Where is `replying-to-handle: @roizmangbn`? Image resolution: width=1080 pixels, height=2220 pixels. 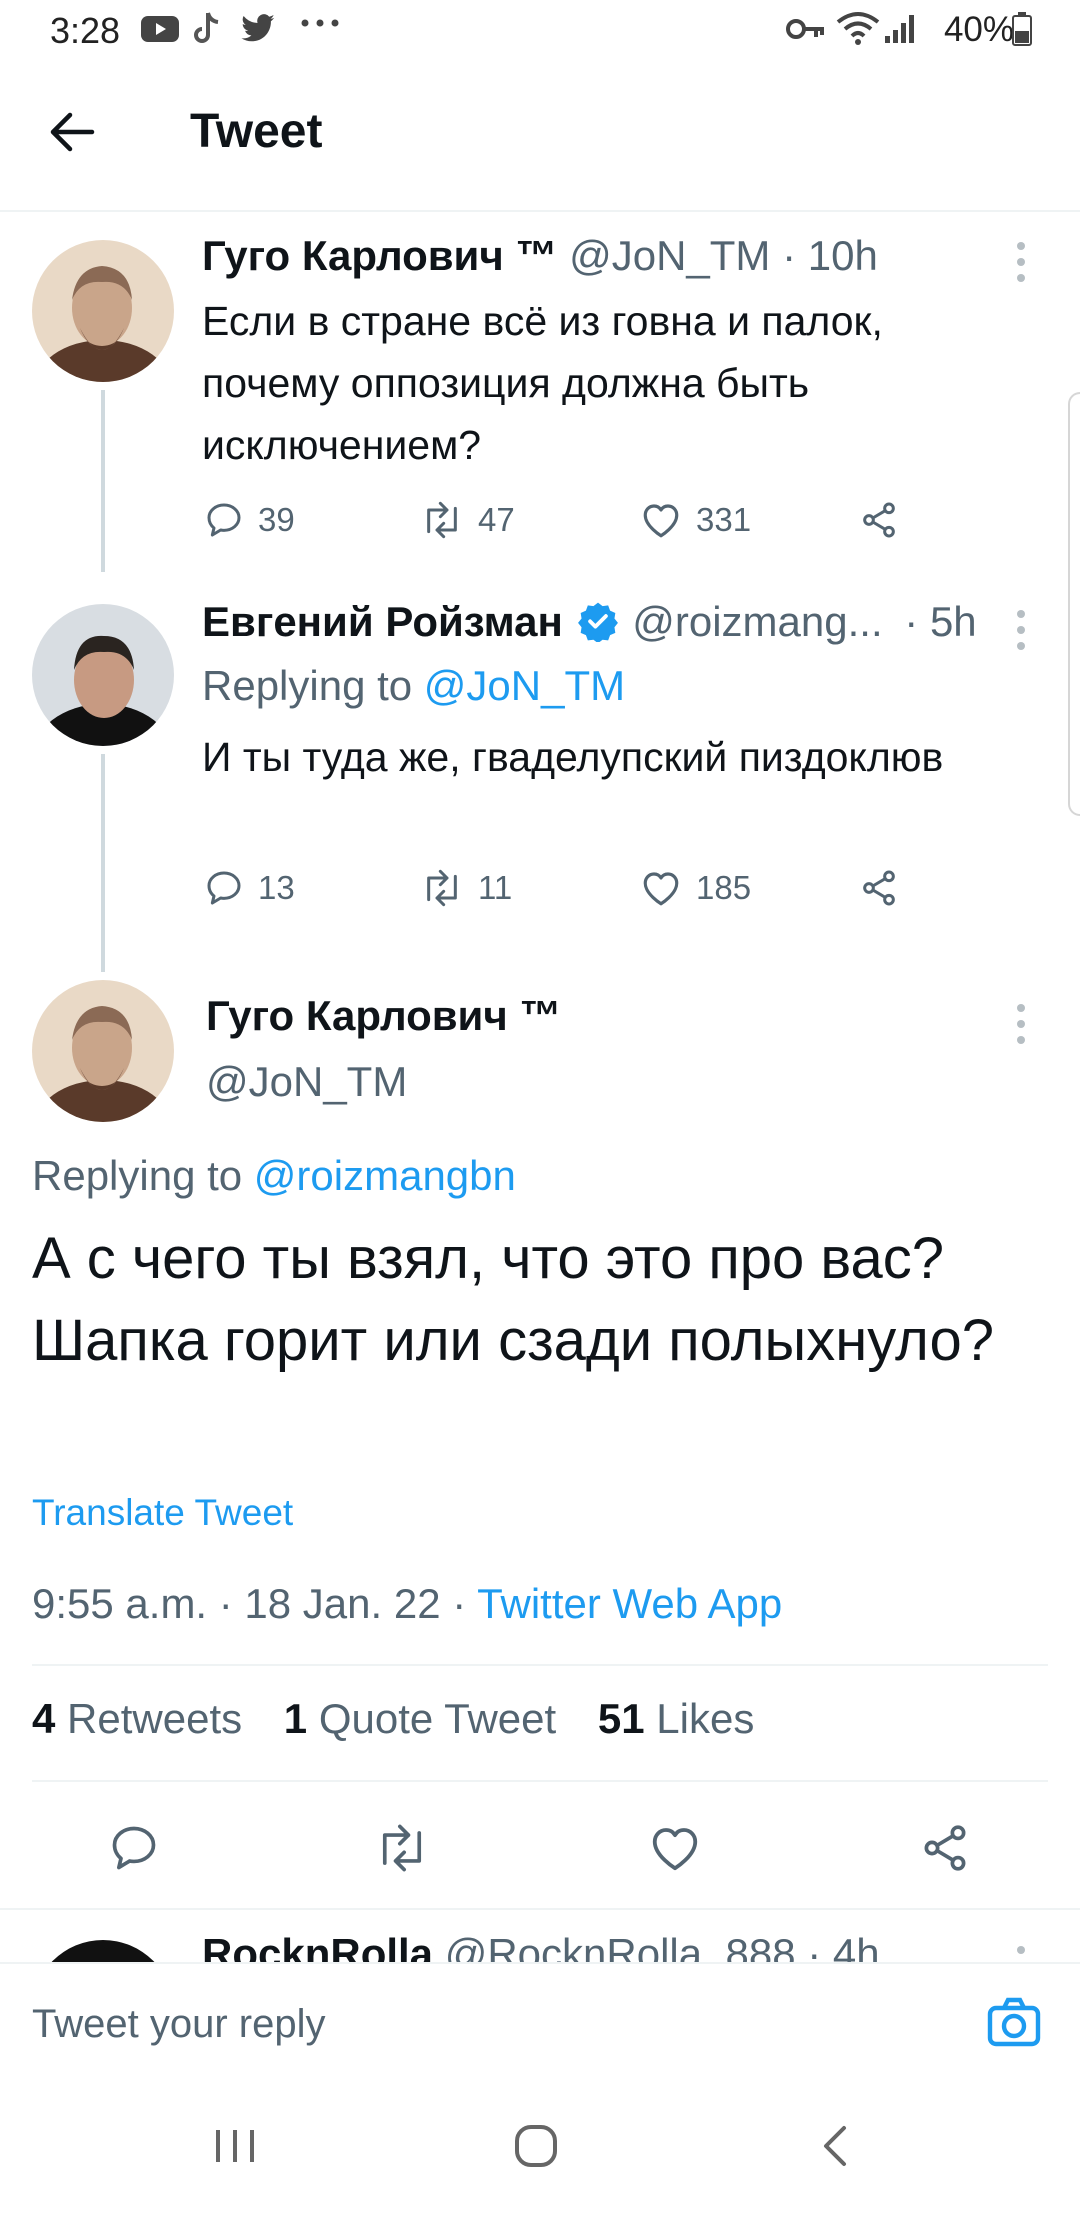 replying-to-handle: @roizmangbn is located at coordinates (385, 1175).